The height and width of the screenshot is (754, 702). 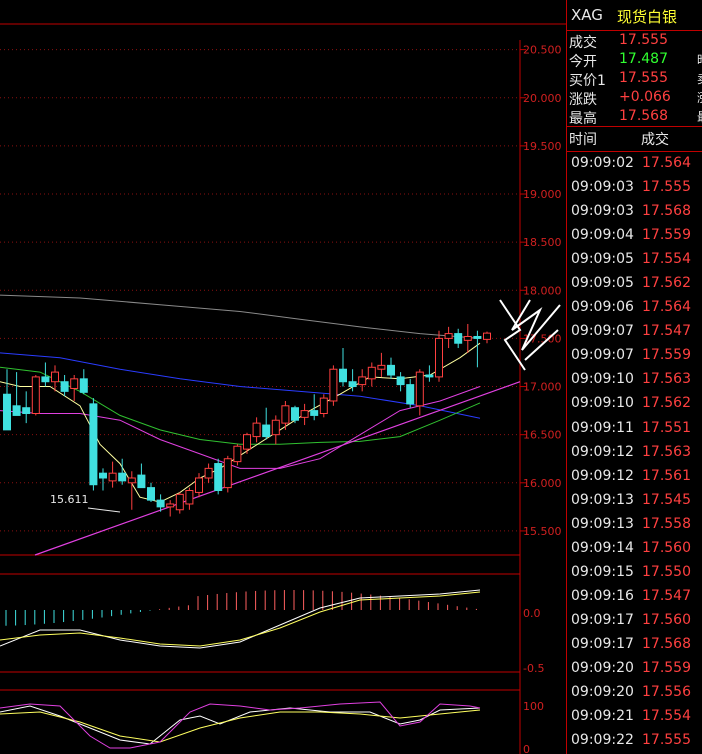 I want to click on price-axis-label: 18.500, so click(x=542, y=242).